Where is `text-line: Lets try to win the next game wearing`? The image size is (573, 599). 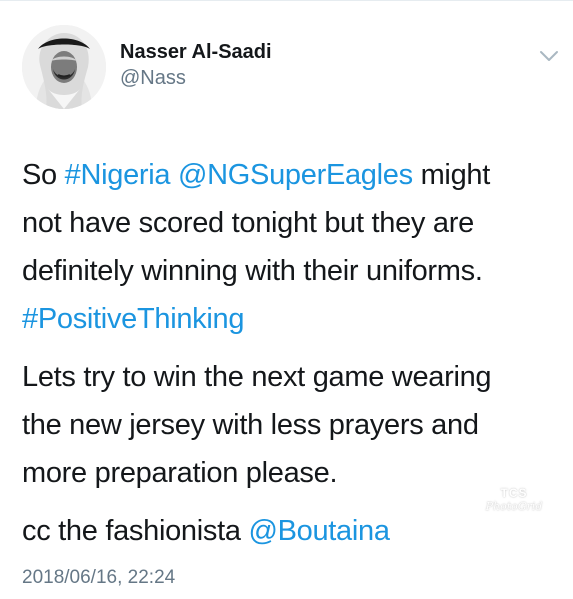
text-line: Lets try to win the next game wearing is located at coordinates (257, 377).